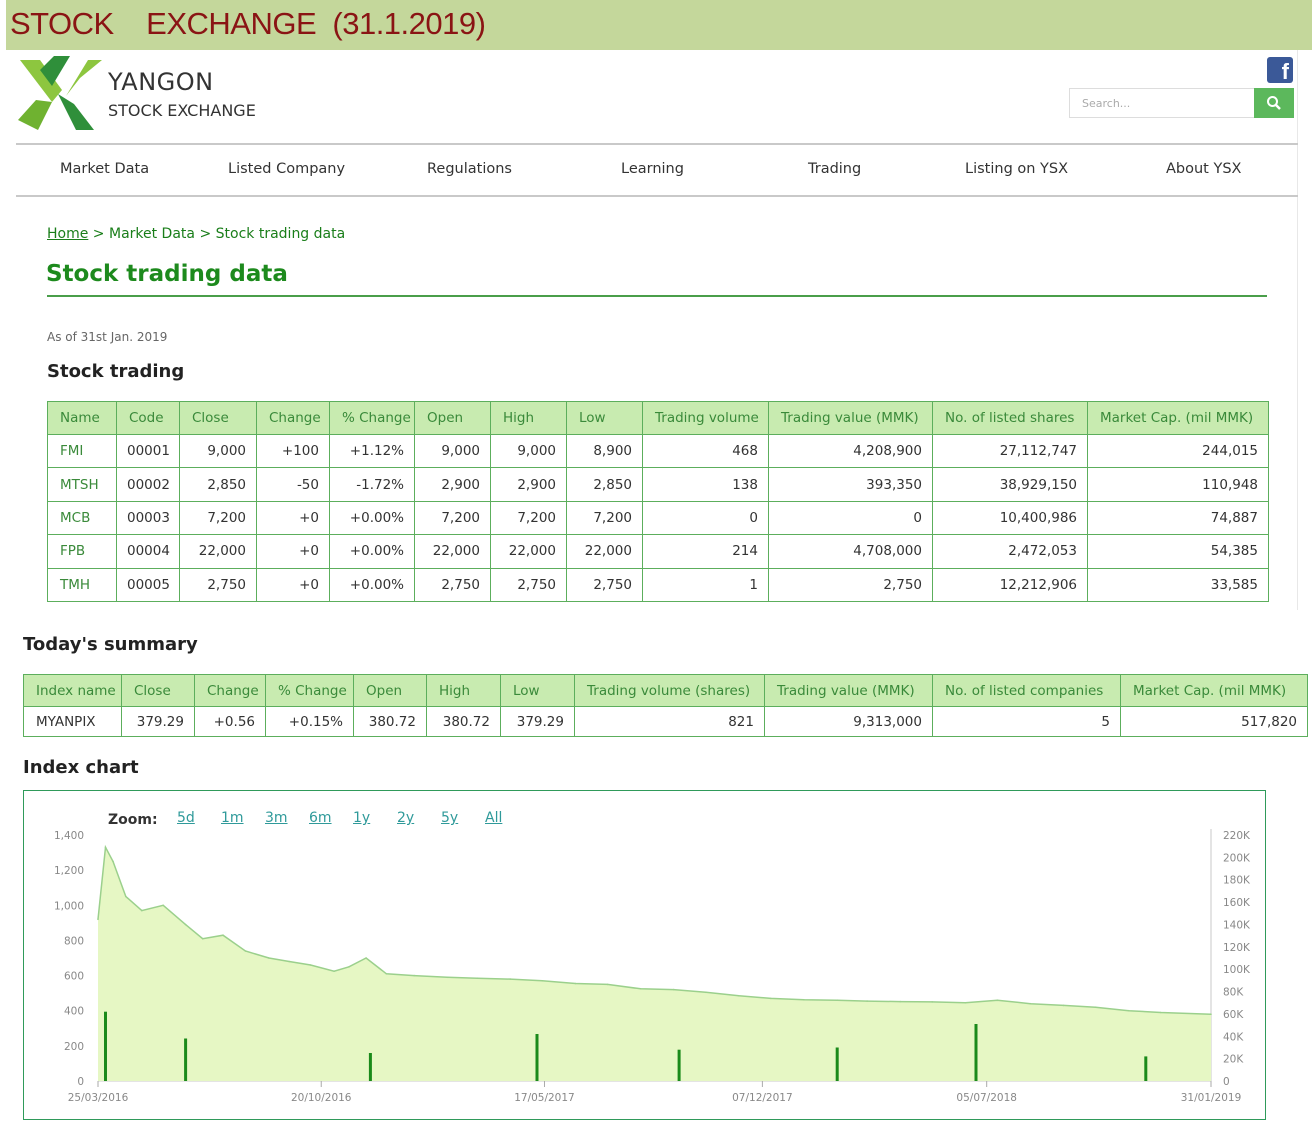 The height and width of the screenshot is (1128, 1312). What do you see at coordinates (276, 818) in the screenshot?
I see `zoom-3m: 3m` at bounding box center [276, 818].